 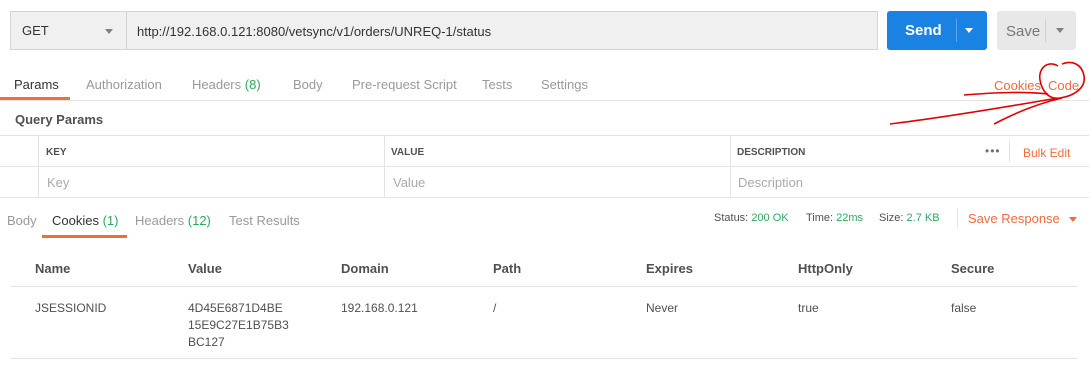 What do you see at coordinates (379, 308) in the screenshot?
I see `cookie-domain: 192.168.0.121` at bounding box center [379, 308].